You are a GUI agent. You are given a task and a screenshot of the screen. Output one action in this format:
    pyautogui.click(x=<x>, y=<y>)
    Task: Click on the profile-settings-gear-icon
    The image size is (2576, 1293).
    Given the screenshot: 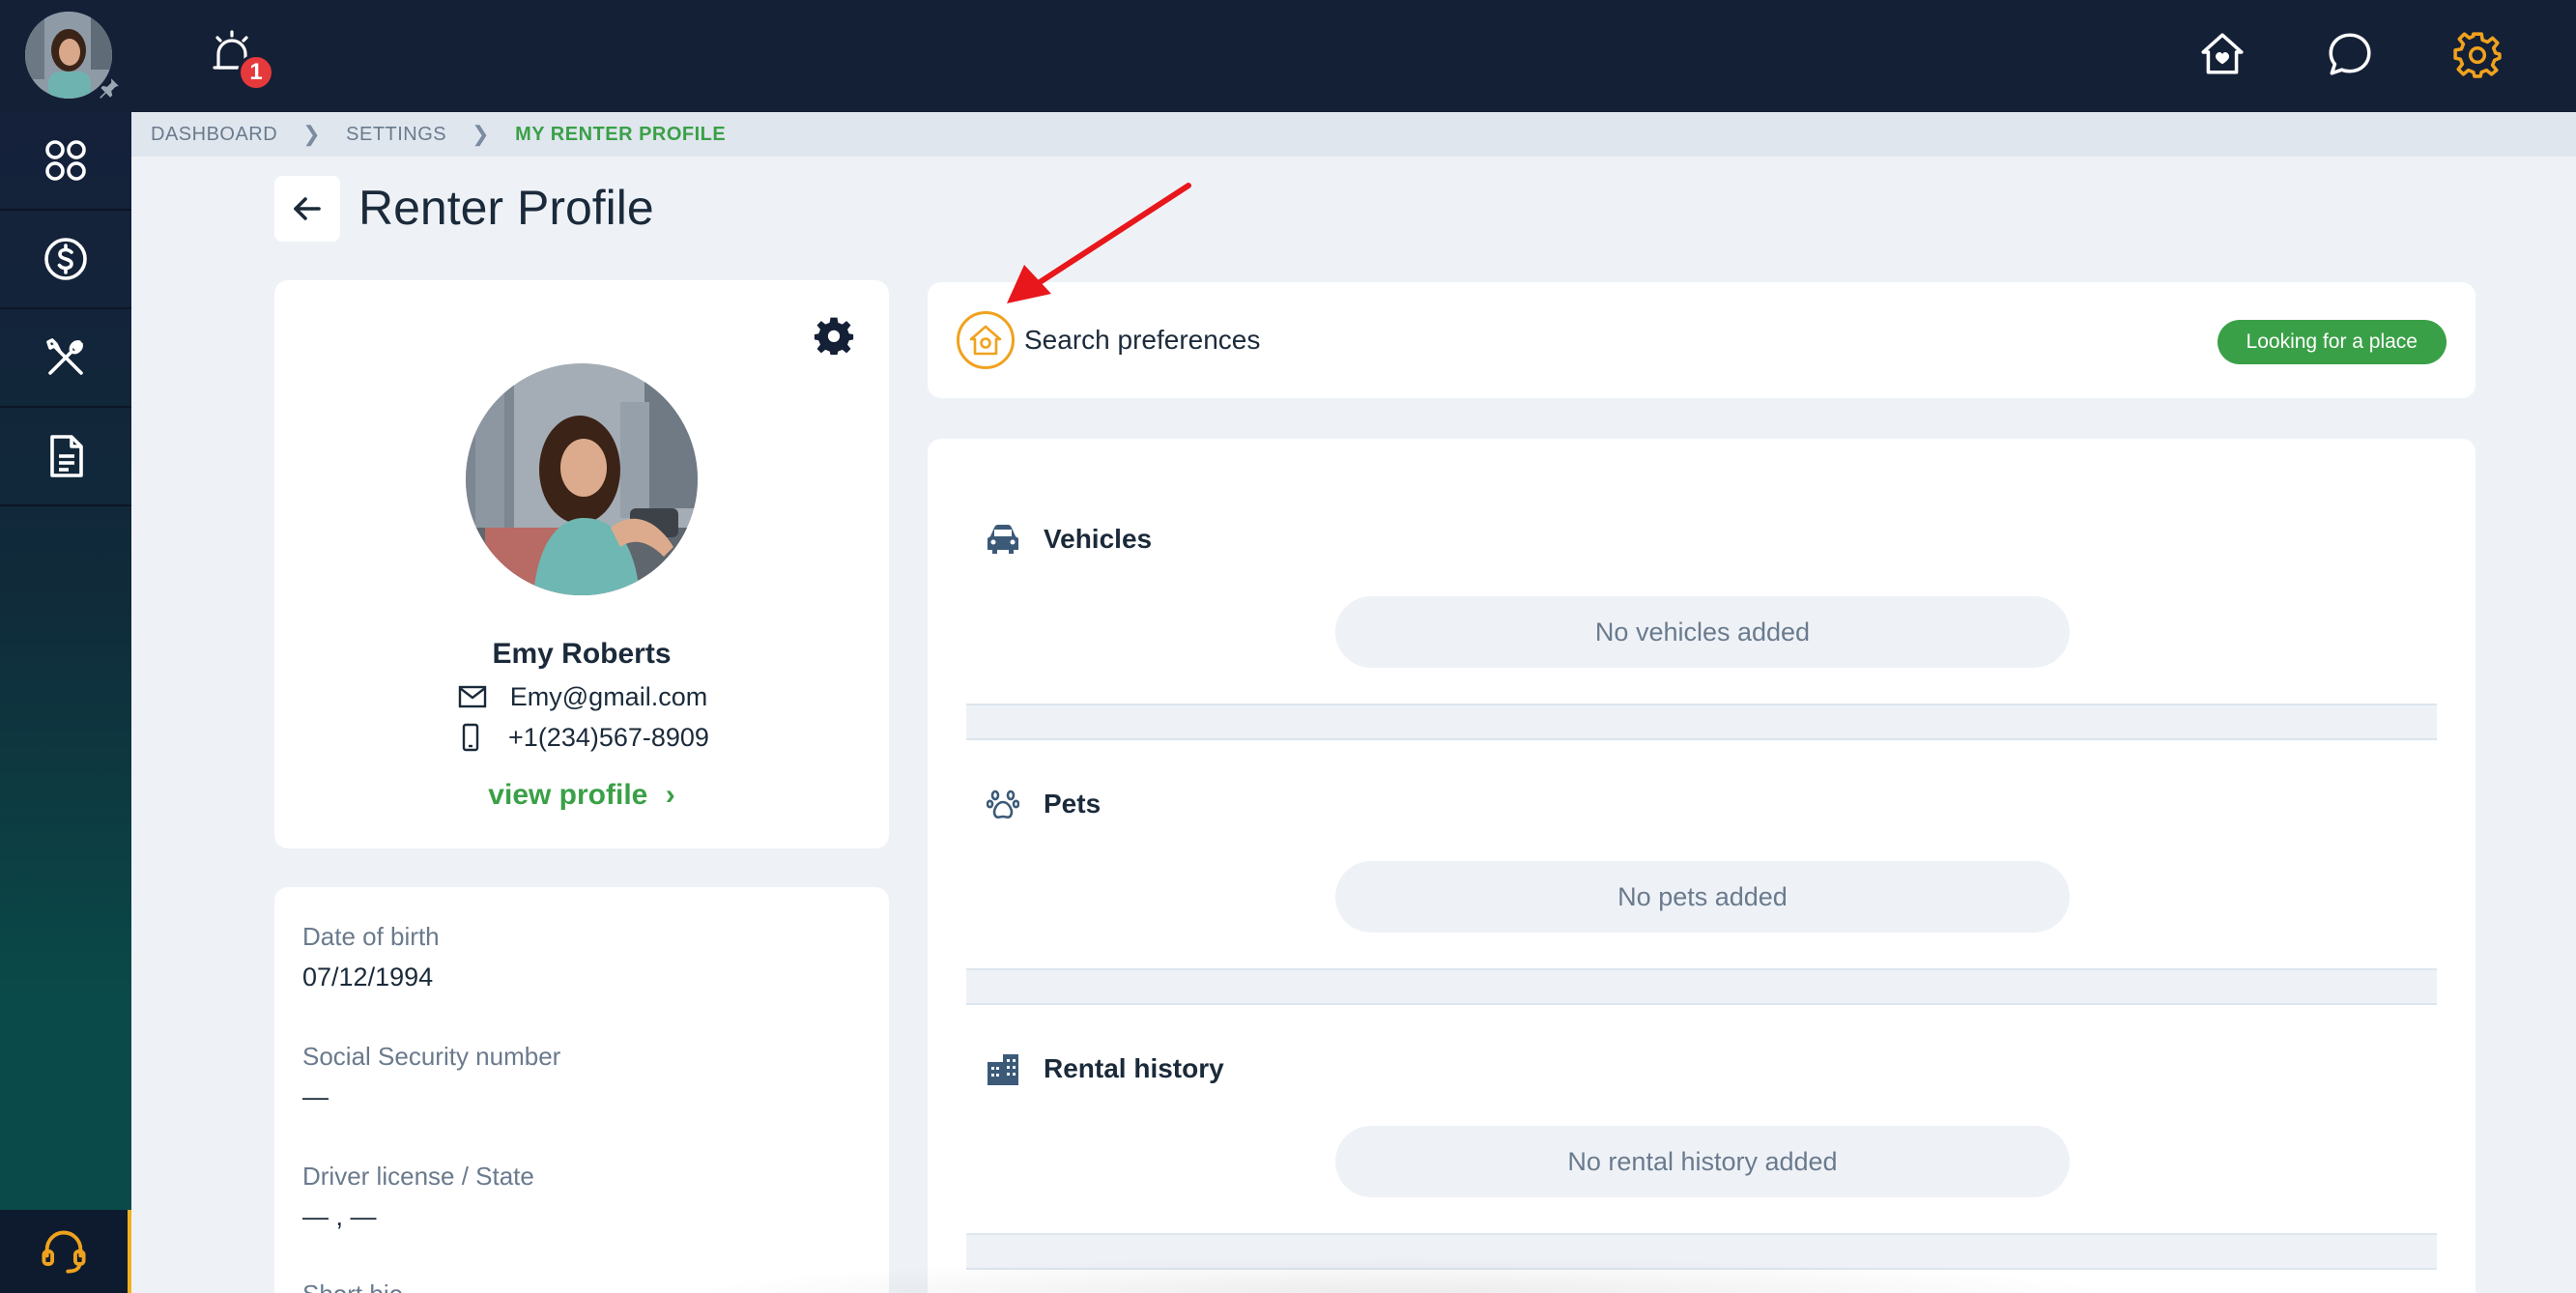 What is the action you would take?
    pyautogui.click(x=834, y=336)
    